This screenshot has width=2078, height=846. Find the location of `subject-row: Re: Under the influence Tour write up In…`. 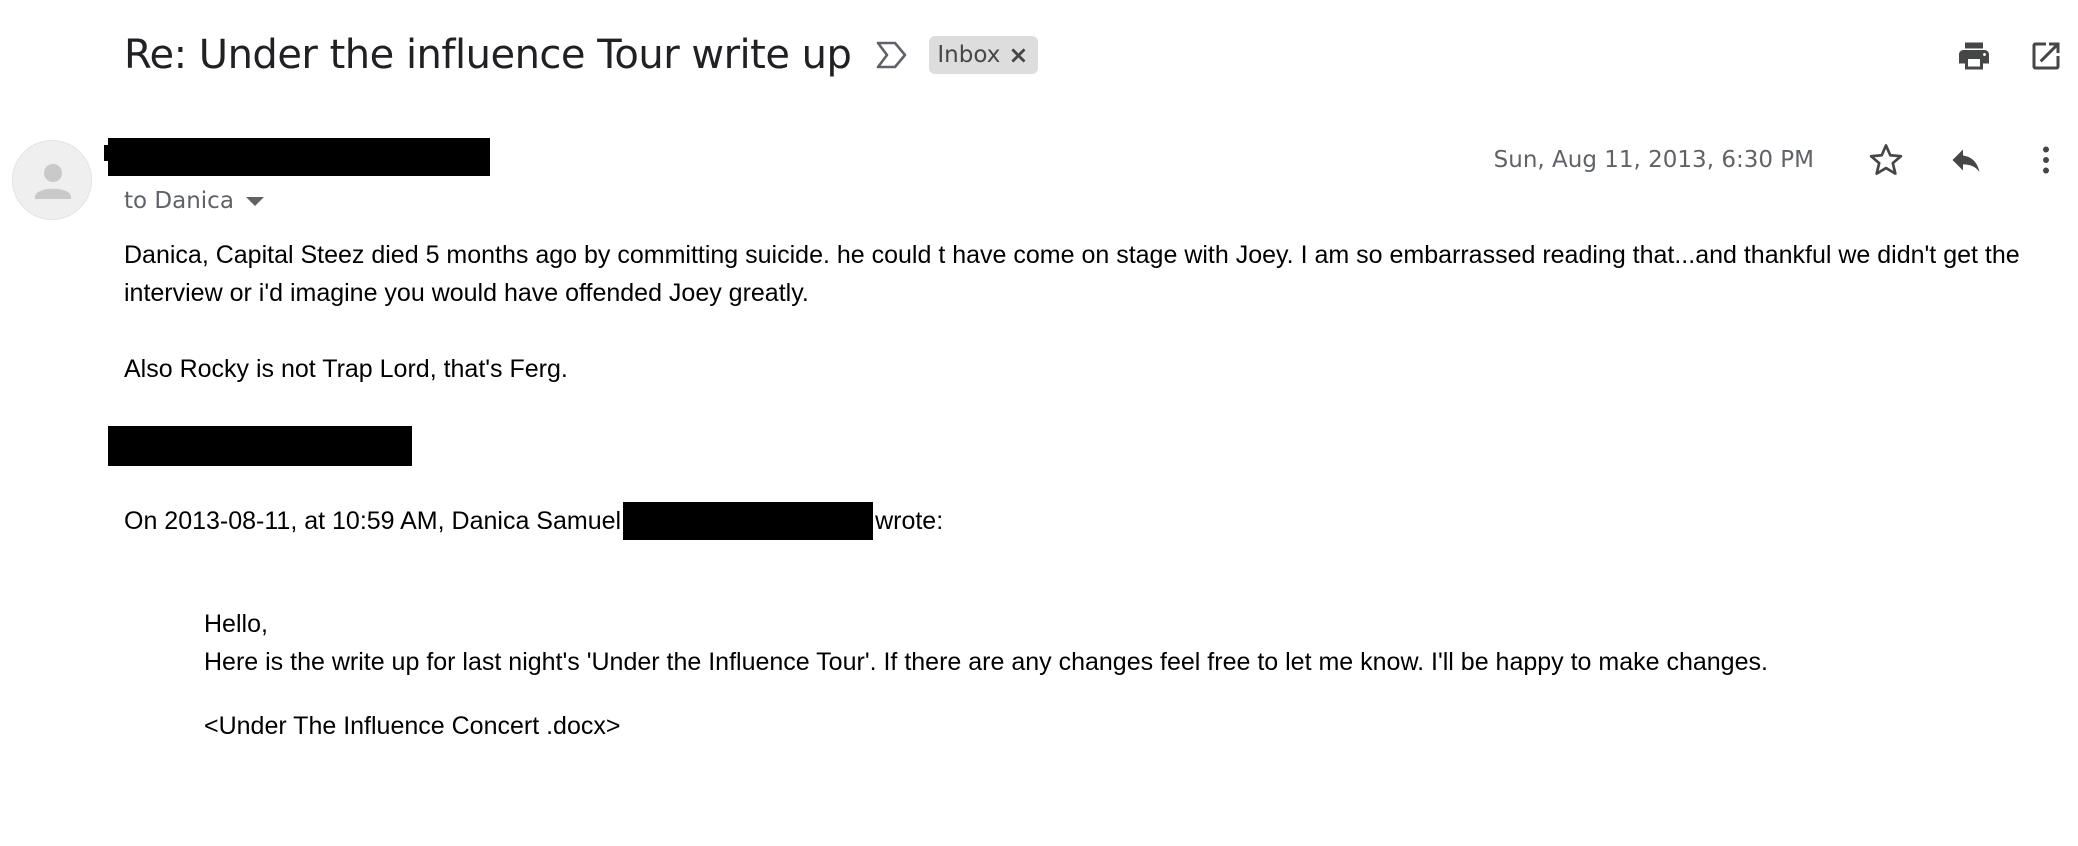

subject-row: Re: Under the influence Tour write up In… is located at coordinates (581, 55).